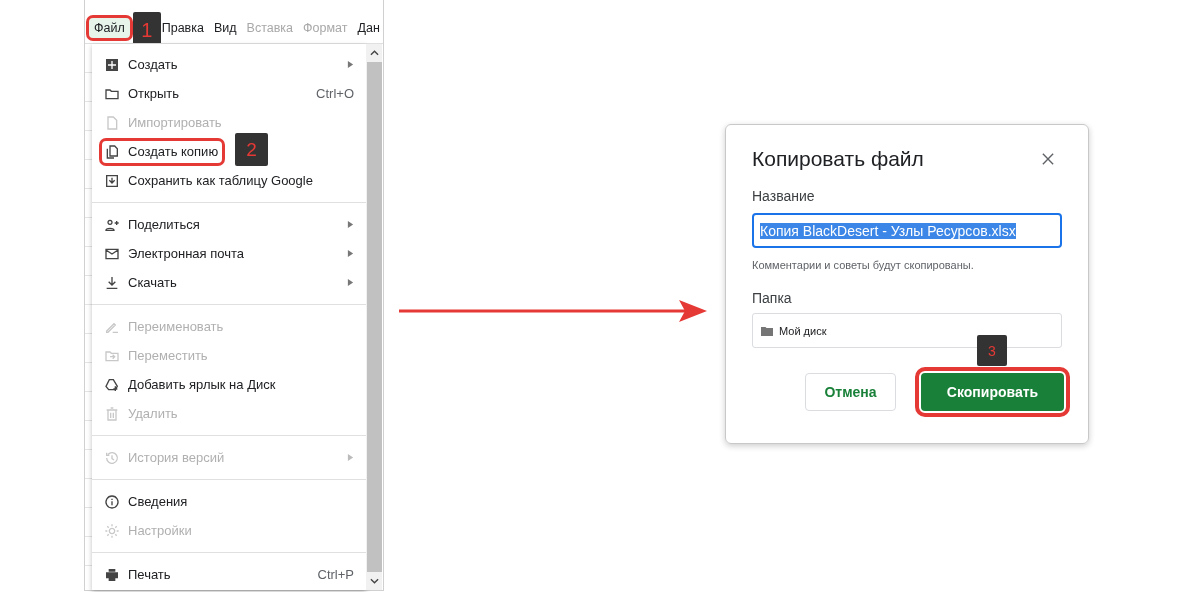  Describe the element at coordinates (112, 282) in the screenshot. I see `download-icon` at that location.